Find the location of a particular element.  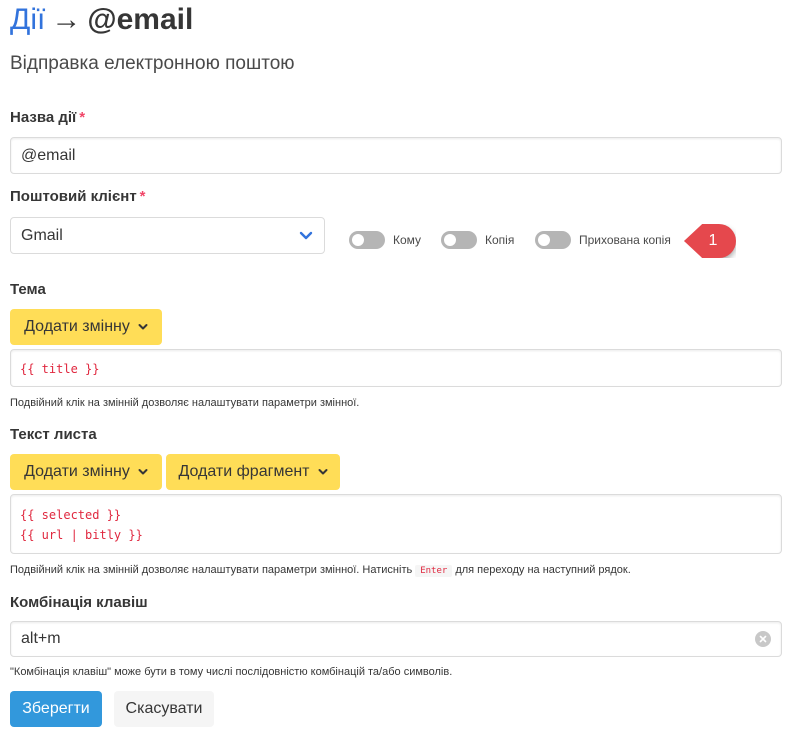

toggle-bcc: Прихована копія is located at coordinates (603, 240).